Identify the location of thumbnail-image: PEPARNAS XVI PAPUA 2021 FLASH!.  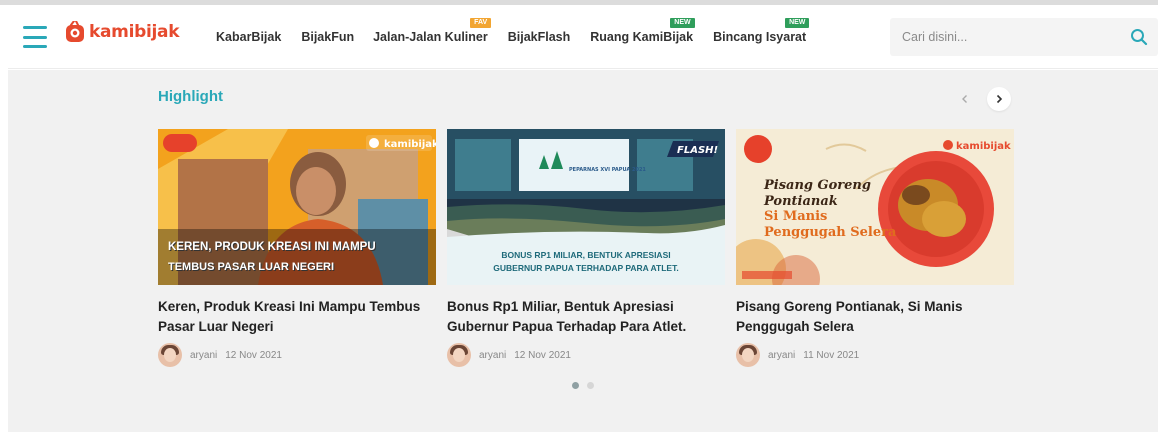
(586, 207).